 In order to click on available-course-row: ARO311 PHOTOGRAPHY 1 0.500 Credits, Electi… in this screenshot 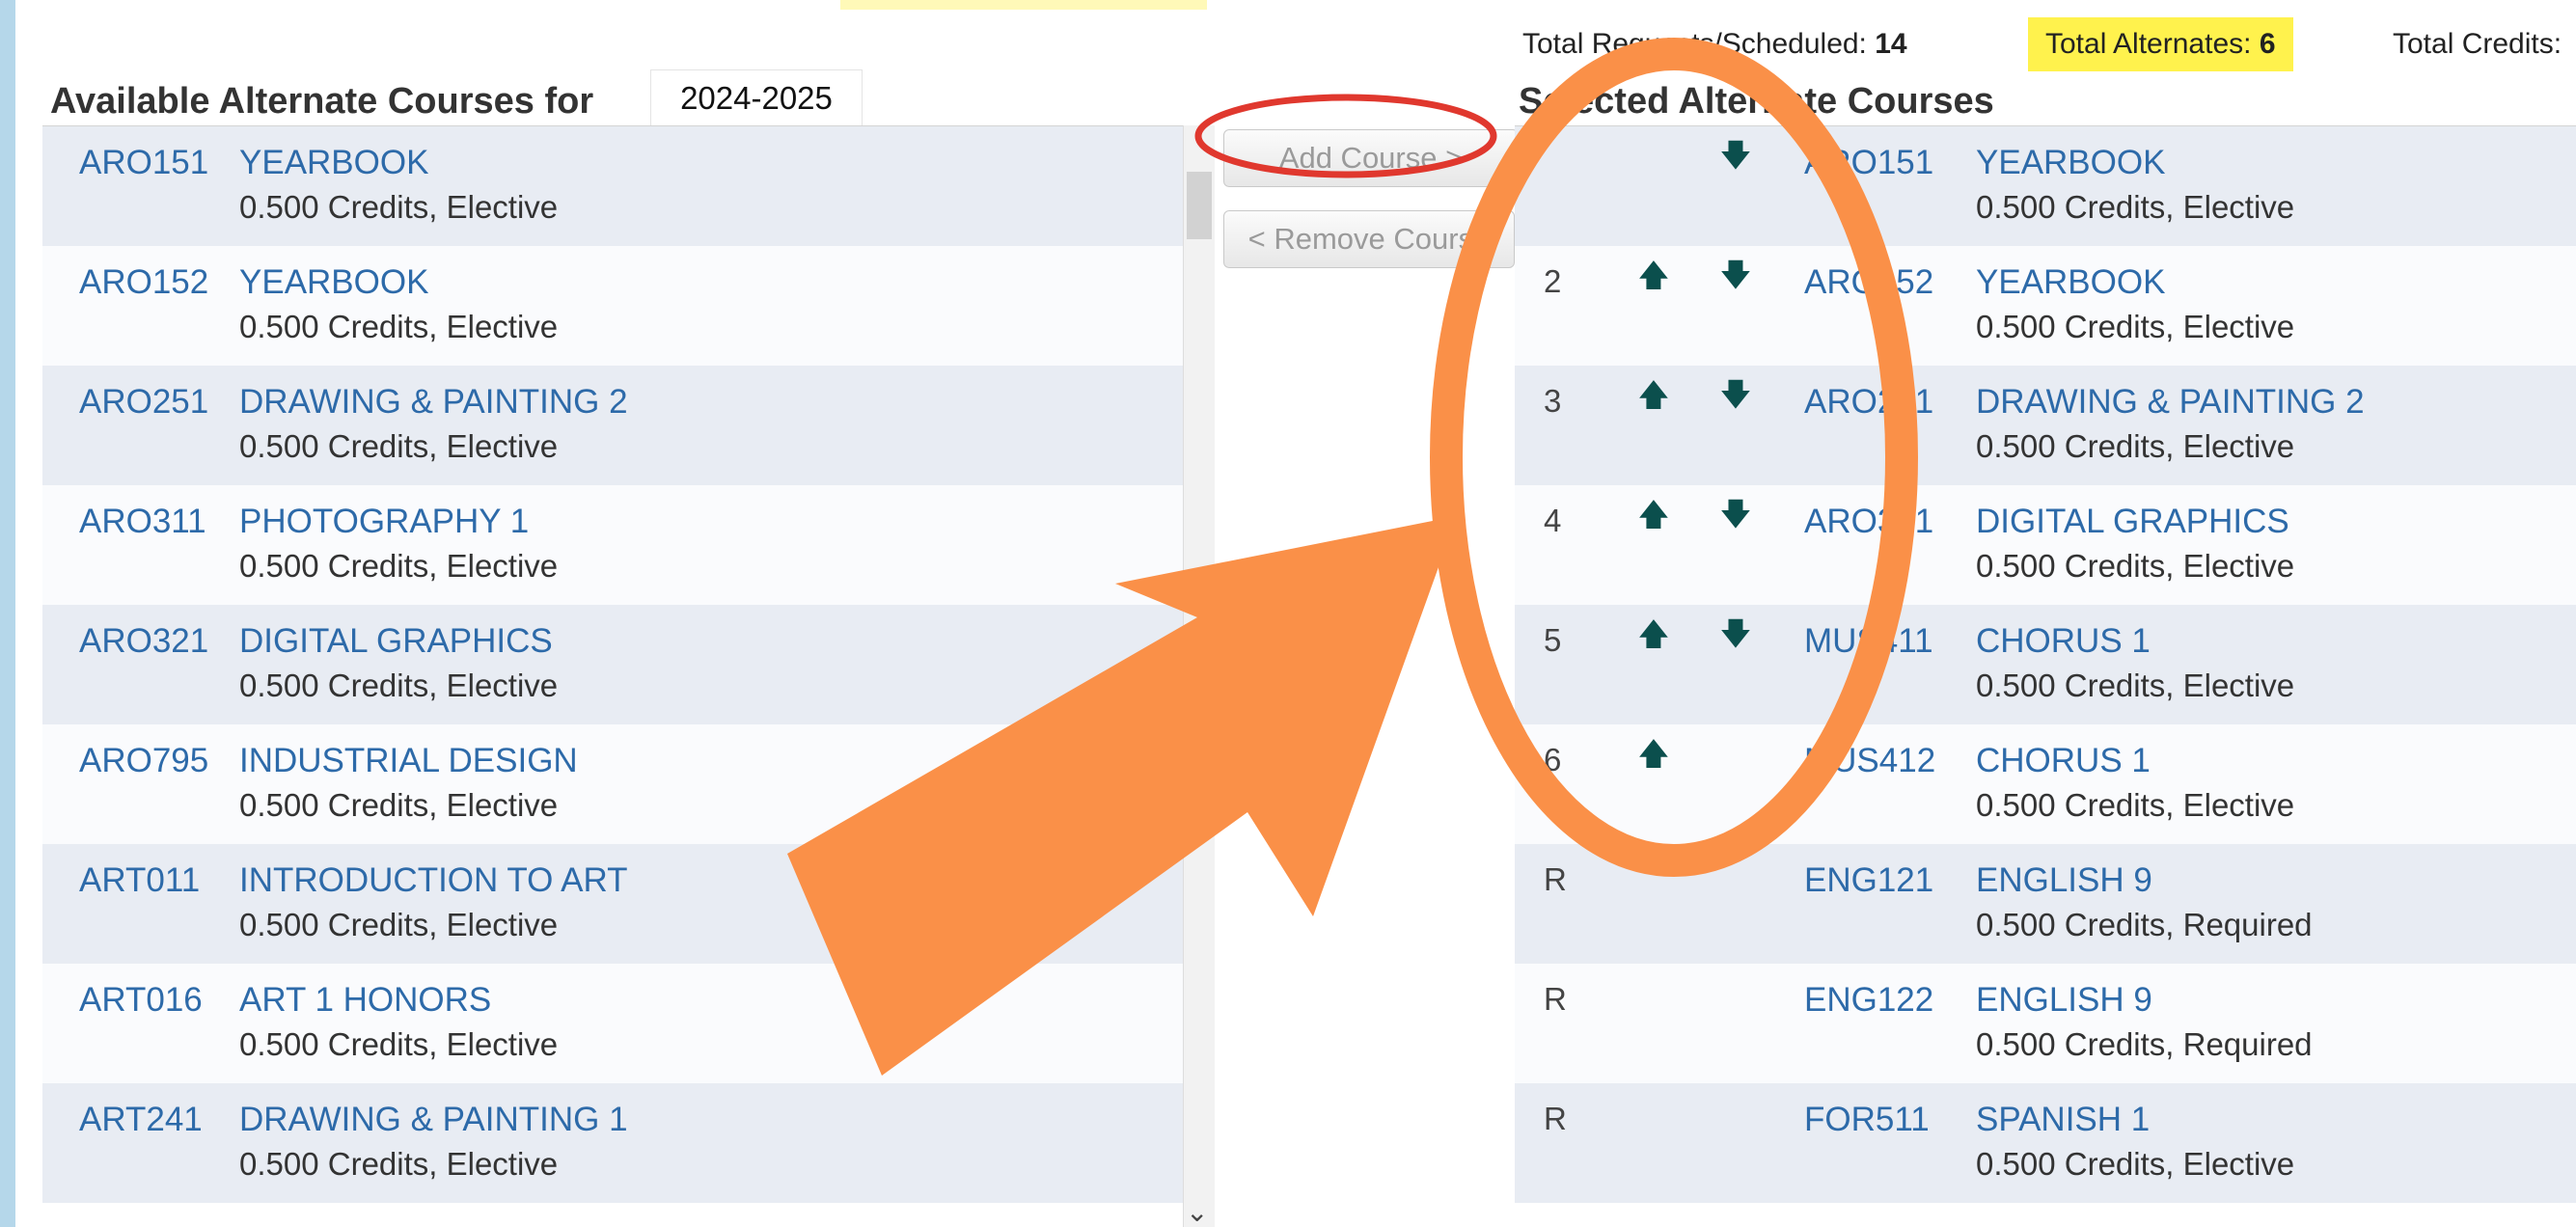, I will do `click(621, 545)`.